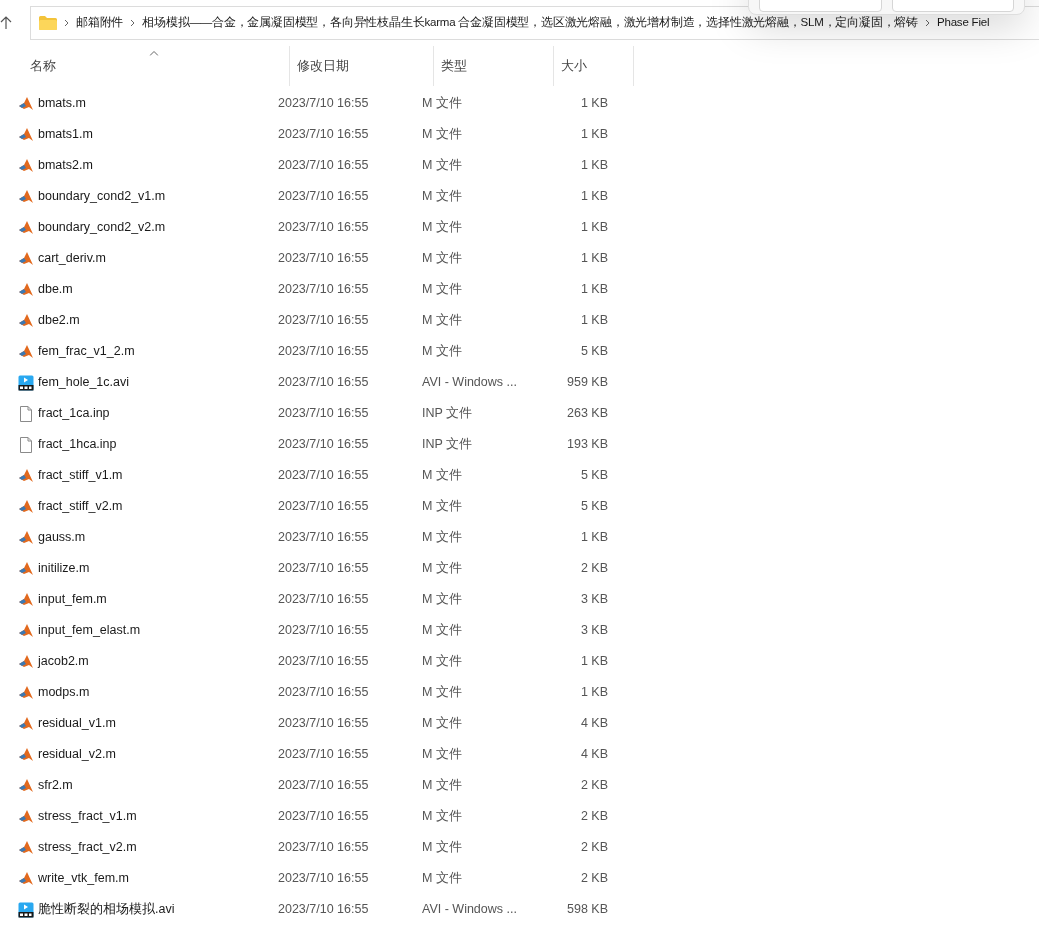 The image size is (1039, 933). Describe the element at coordinates (6, 23) in the screenshot. I see `up-arrow-icon` at that location.